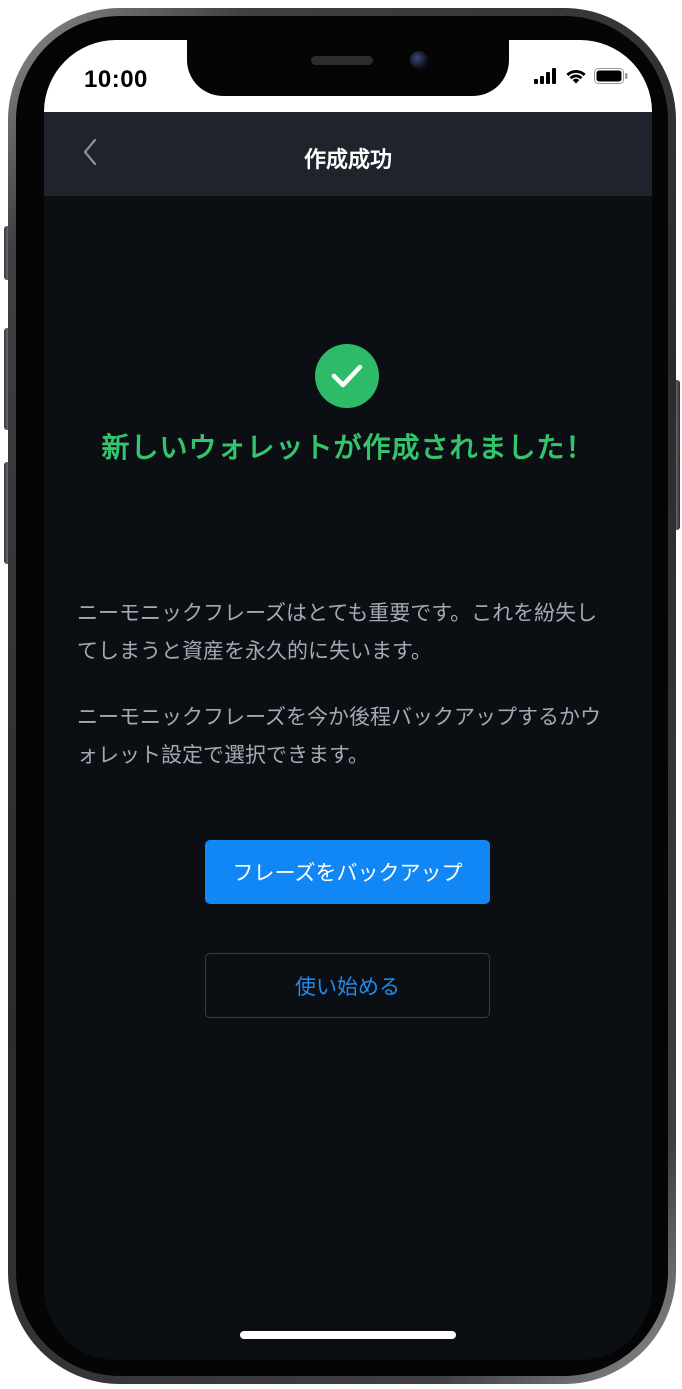 The width and height of the screenshot is (682, 1389). I want to click on wifi-icon, so click(576, 78).